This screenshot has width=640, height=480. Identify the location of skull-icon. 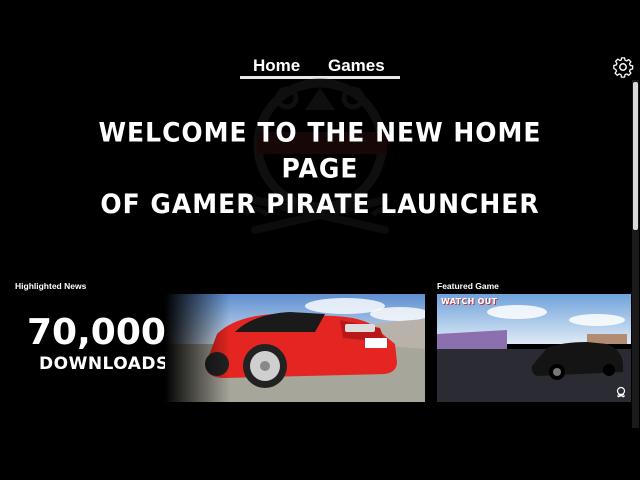
(621, 392).